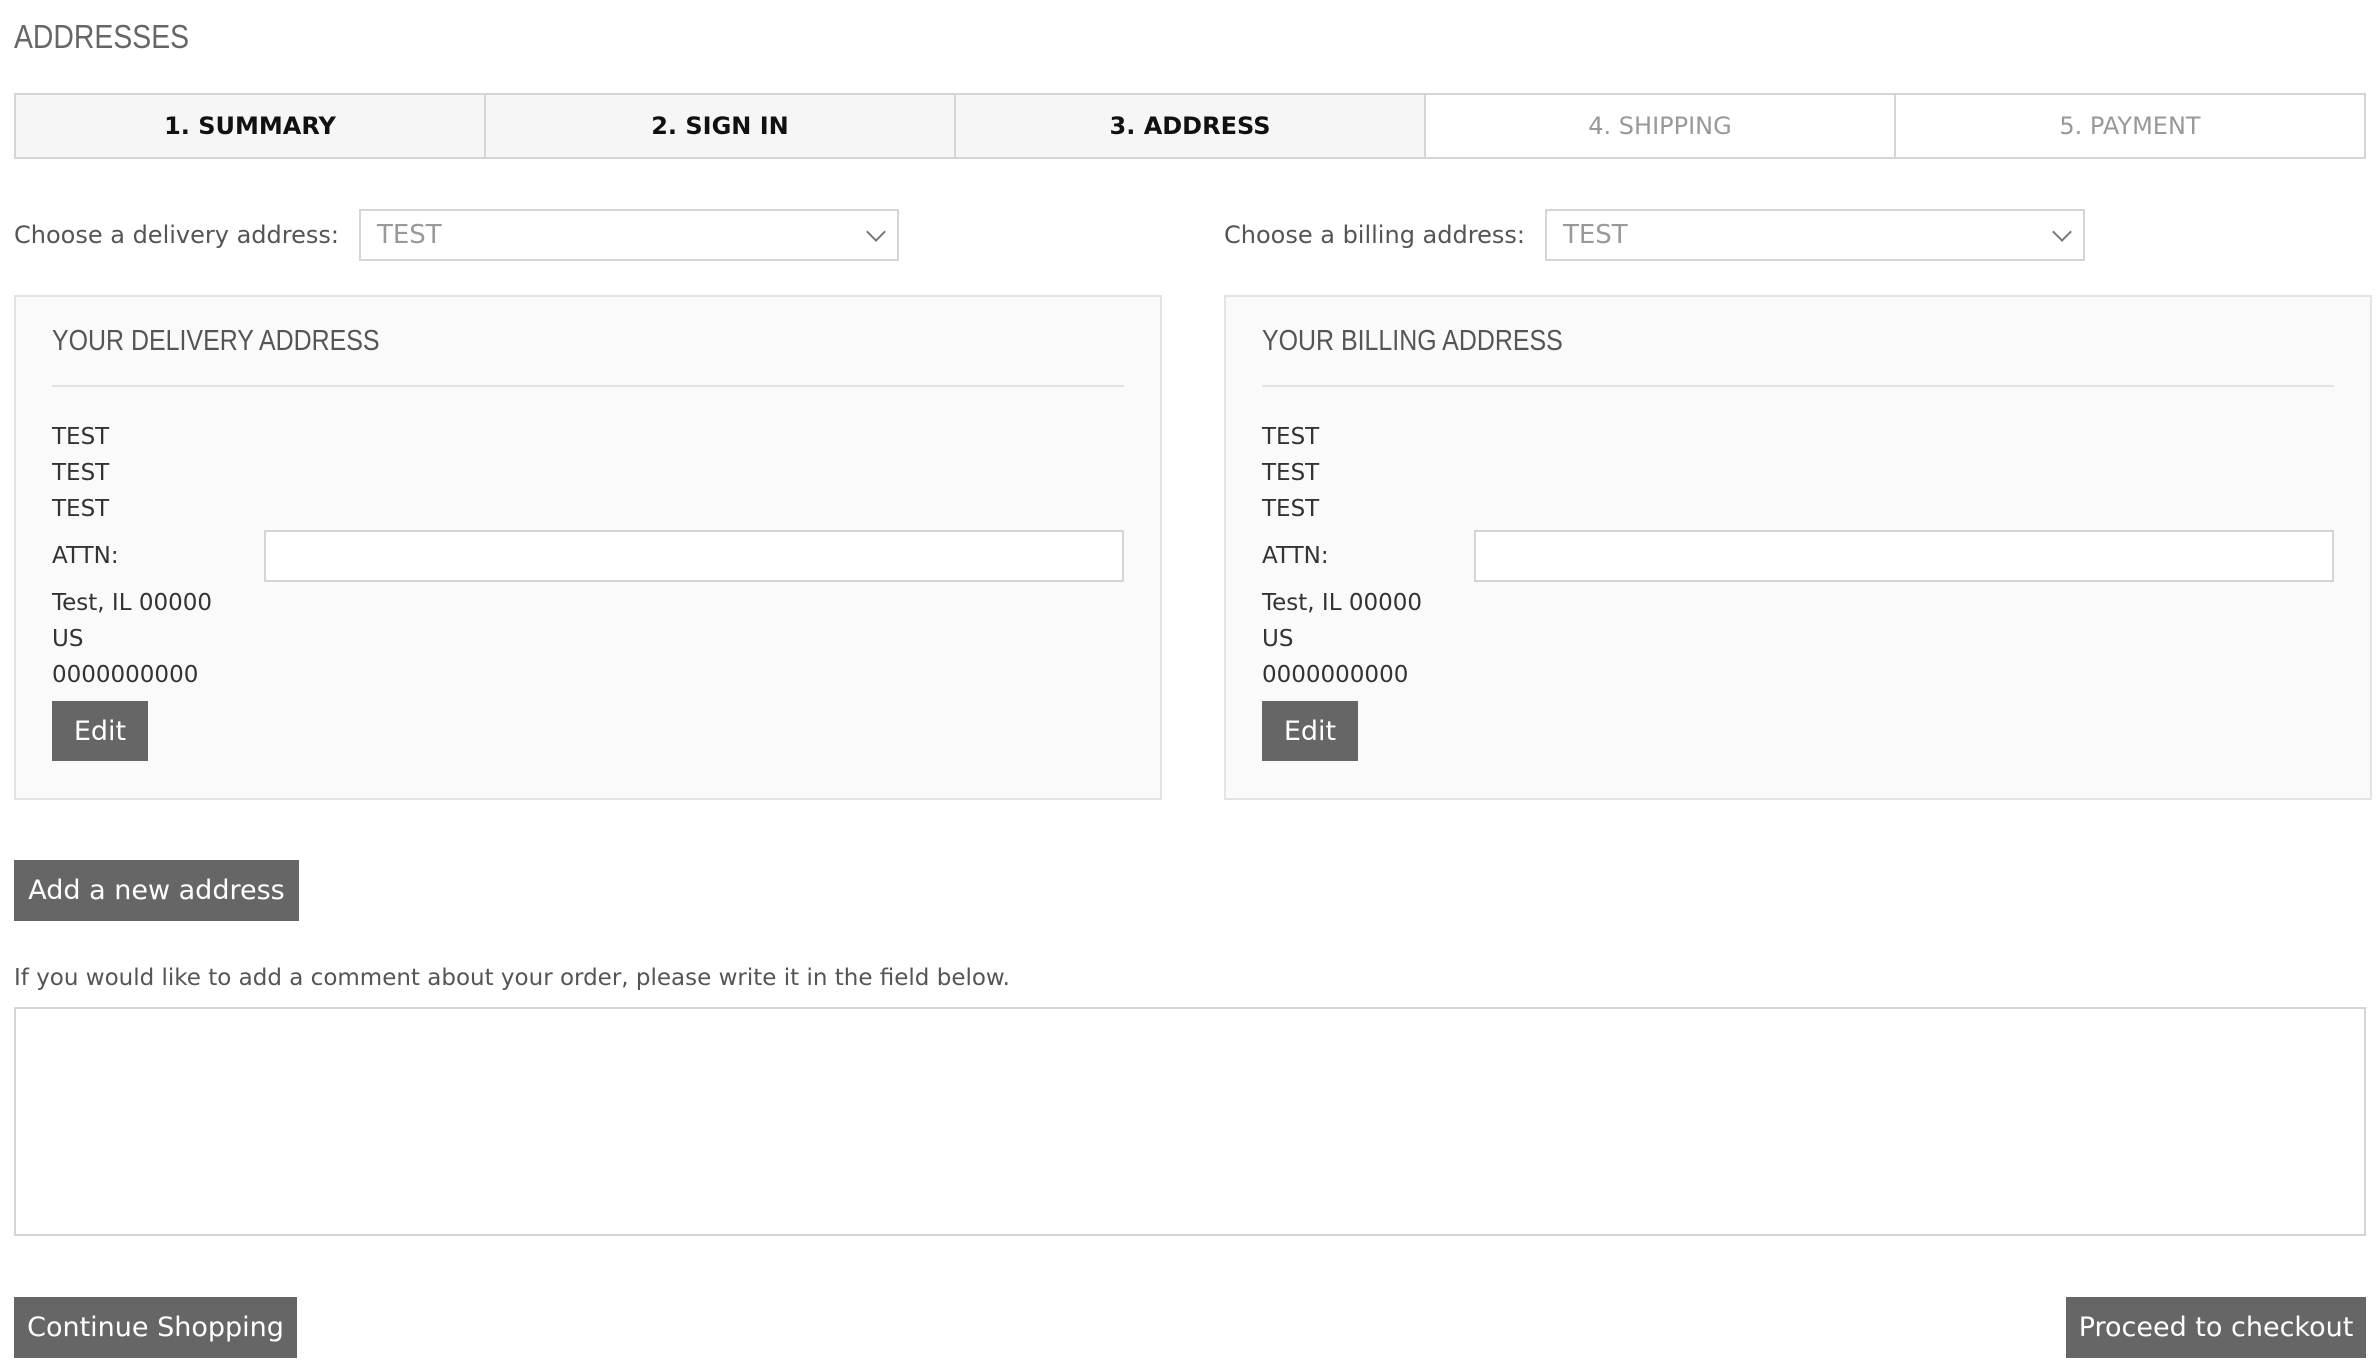  Describe the element at coordinates (155, 1327) in the screenshot. I see `continue-shopping-button: Continue Shopping` at that location.